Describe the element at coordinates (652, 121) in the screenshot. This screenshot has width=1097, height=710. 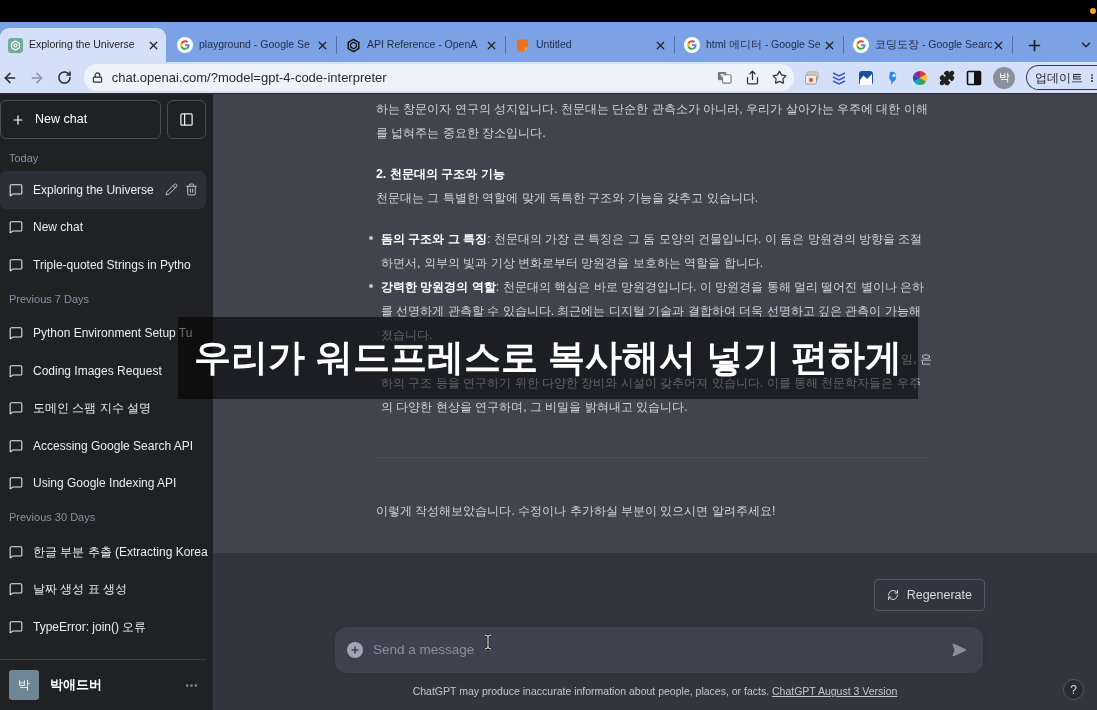
I see `message-paragraph: 하는 창문이자 연구의 성지입니다. 천문대는 단순한 관측소가 아니라, 우리가 살아가는 우주에 대한 이해를 넓혀주는 중요한 장소입니다.` at that location.